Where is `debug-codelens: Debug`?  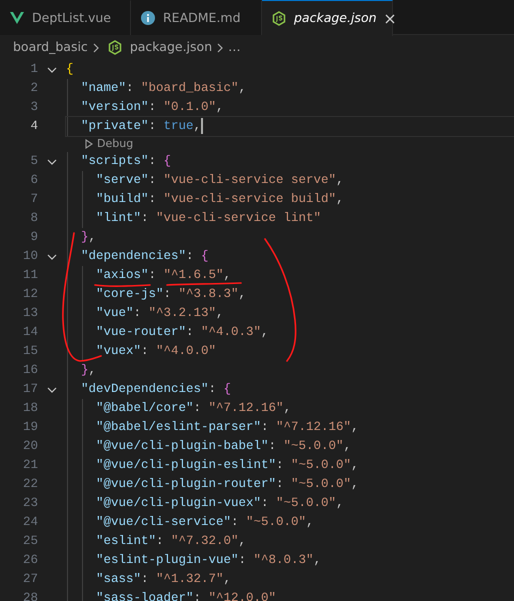
debug-codelens: Debug is located at coordinates (109, 144).